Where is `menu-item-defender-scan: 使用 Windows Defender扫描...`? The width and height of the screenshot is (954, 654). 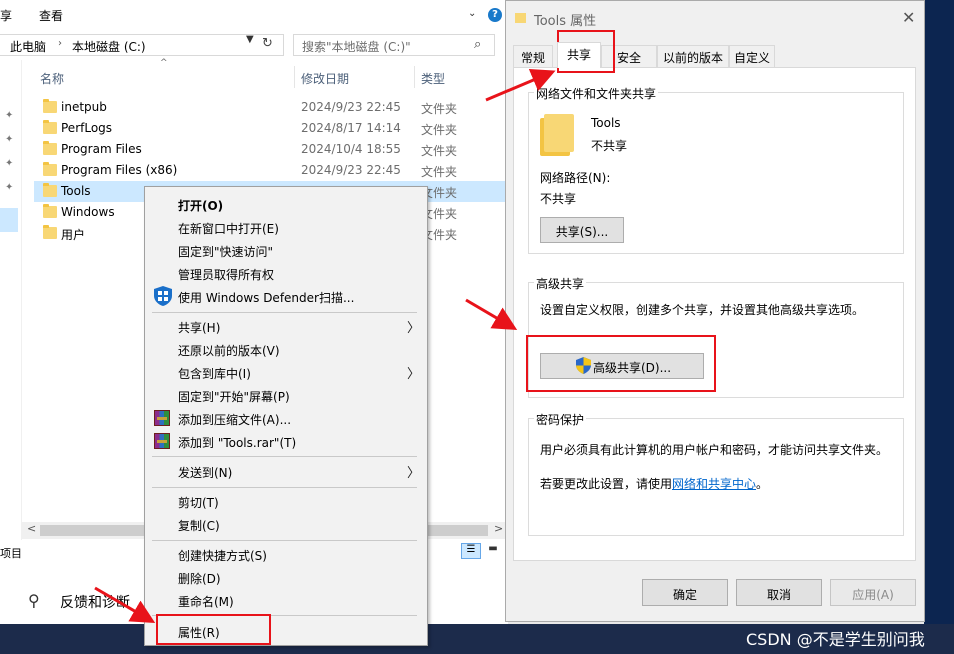 menu-item-defender-scan: 使用 Windows Defender扫描... is located at coordinates (266, 297).